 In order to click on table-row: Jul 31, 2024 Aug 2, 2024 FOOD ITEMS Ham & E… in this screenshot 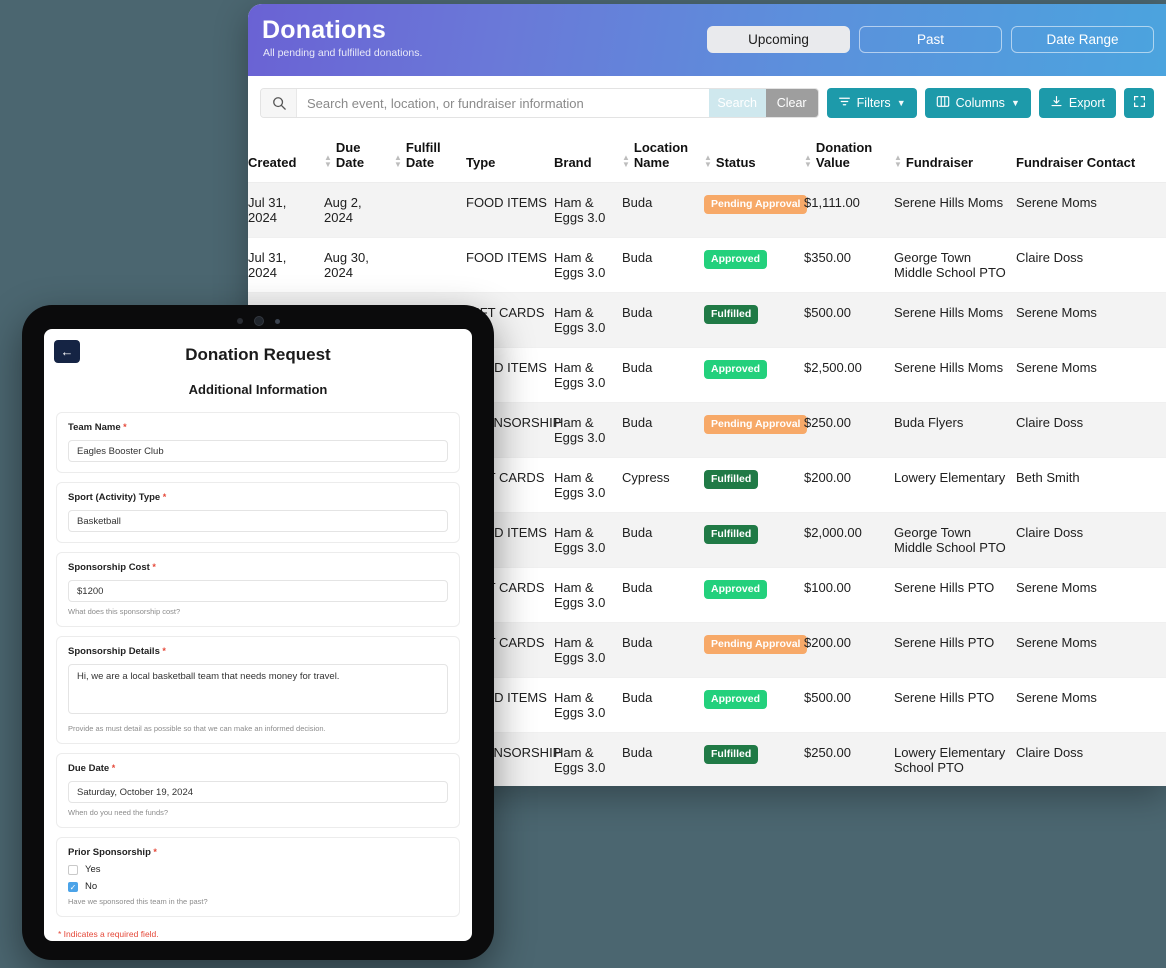, I will do `click(707, 210)`.